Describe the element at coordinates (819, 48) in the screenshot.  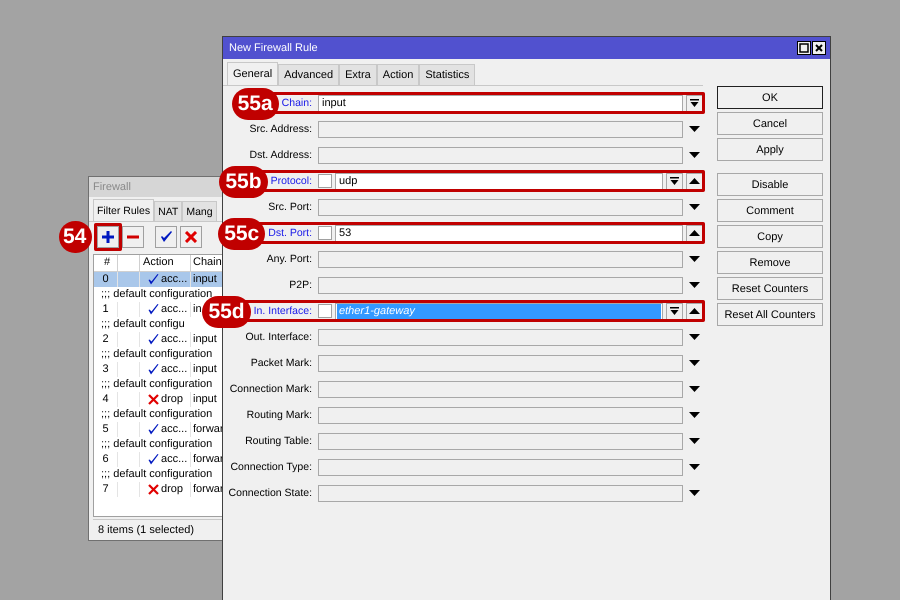
I see `close-icon` at that location.